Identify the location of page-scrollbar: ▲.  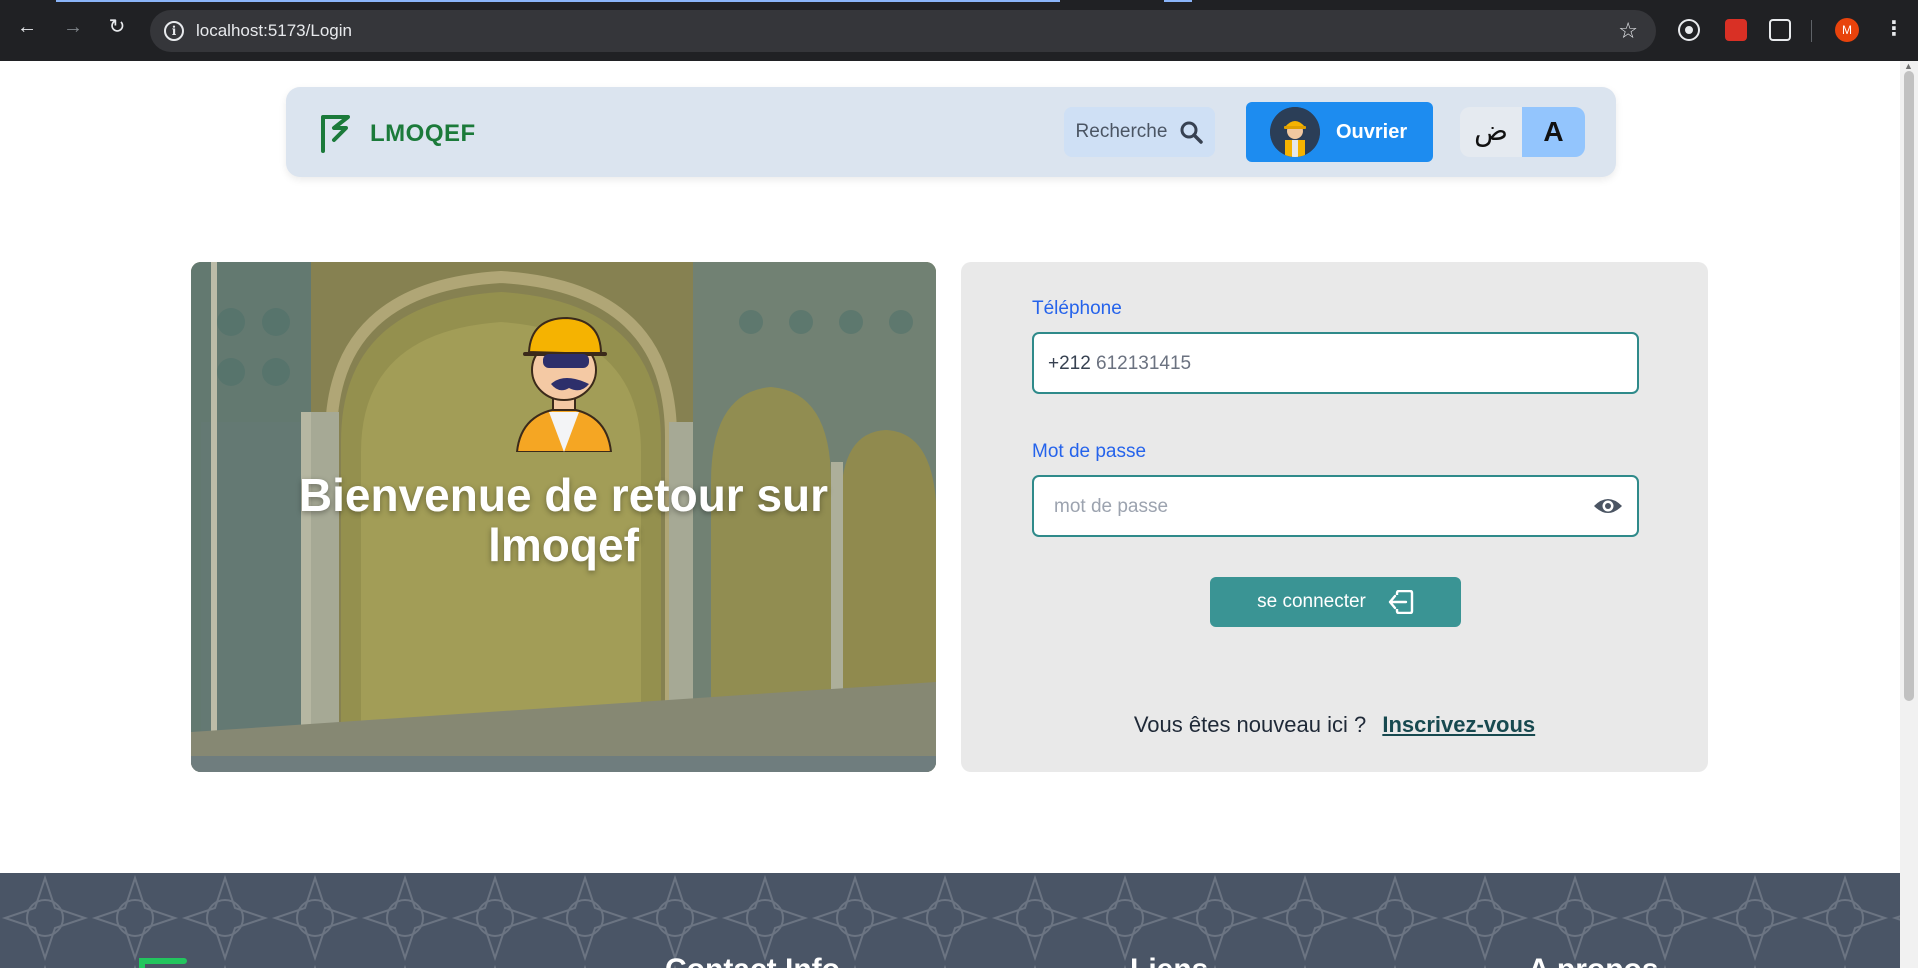
(1909, 514).